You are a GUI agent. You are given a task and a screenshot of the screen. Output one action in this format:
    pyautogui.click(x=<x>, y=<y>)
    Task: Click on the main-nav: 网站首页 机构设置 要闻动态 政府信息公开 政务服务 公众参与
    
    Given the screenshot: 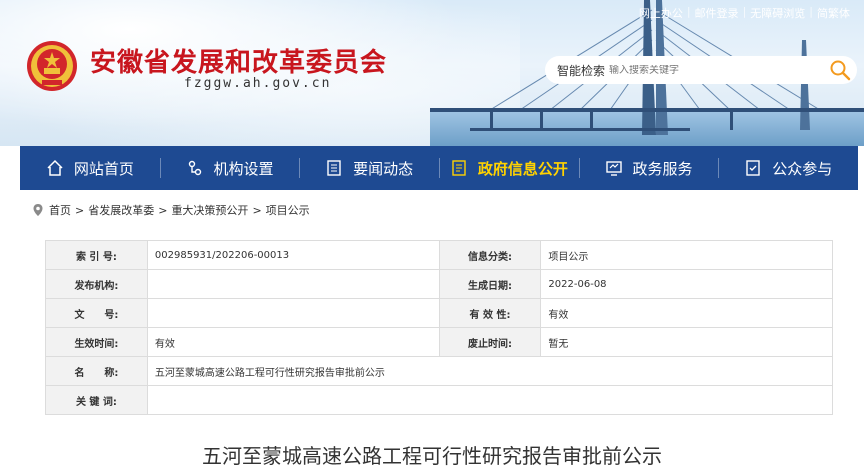 What is the action you would take?
    pyautogui.click(x=439, y=168)
    